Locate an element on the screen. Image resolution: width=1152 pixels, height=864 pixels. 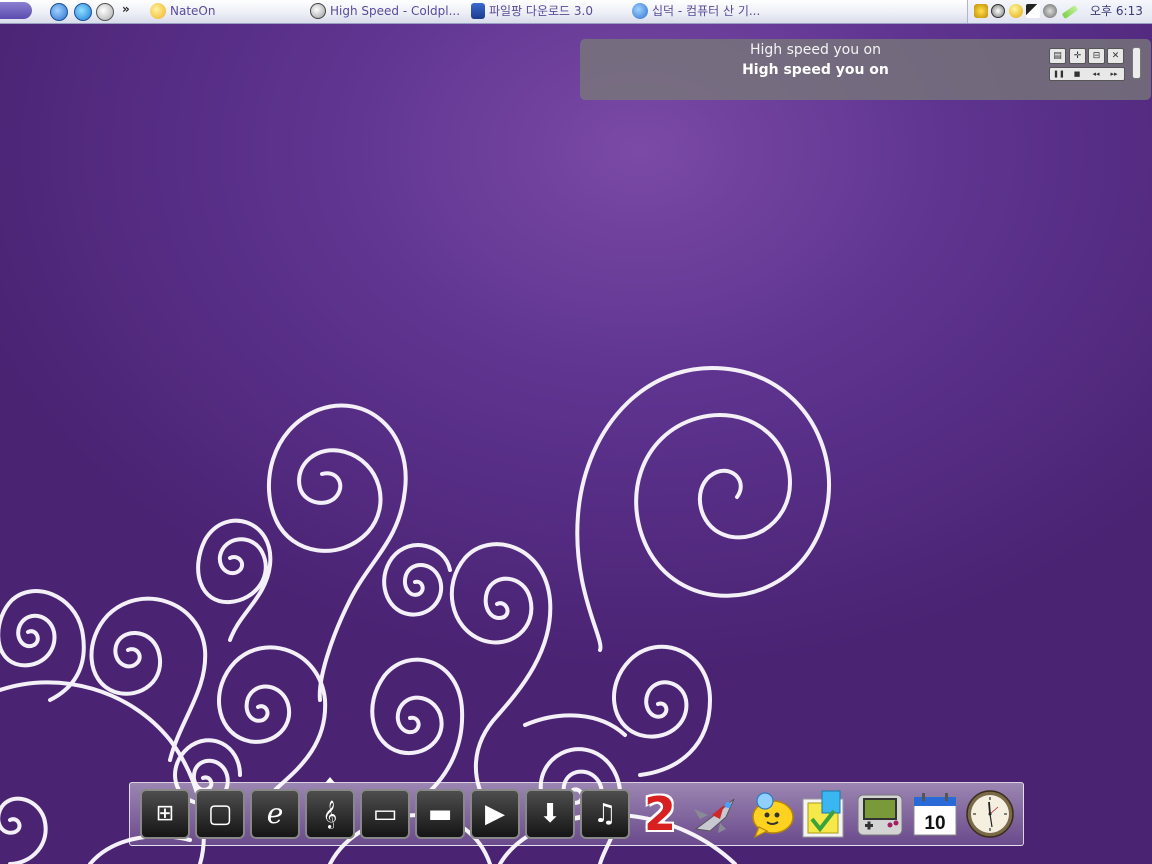
folder-icon: ▬ is located at coordinates (440, 814).